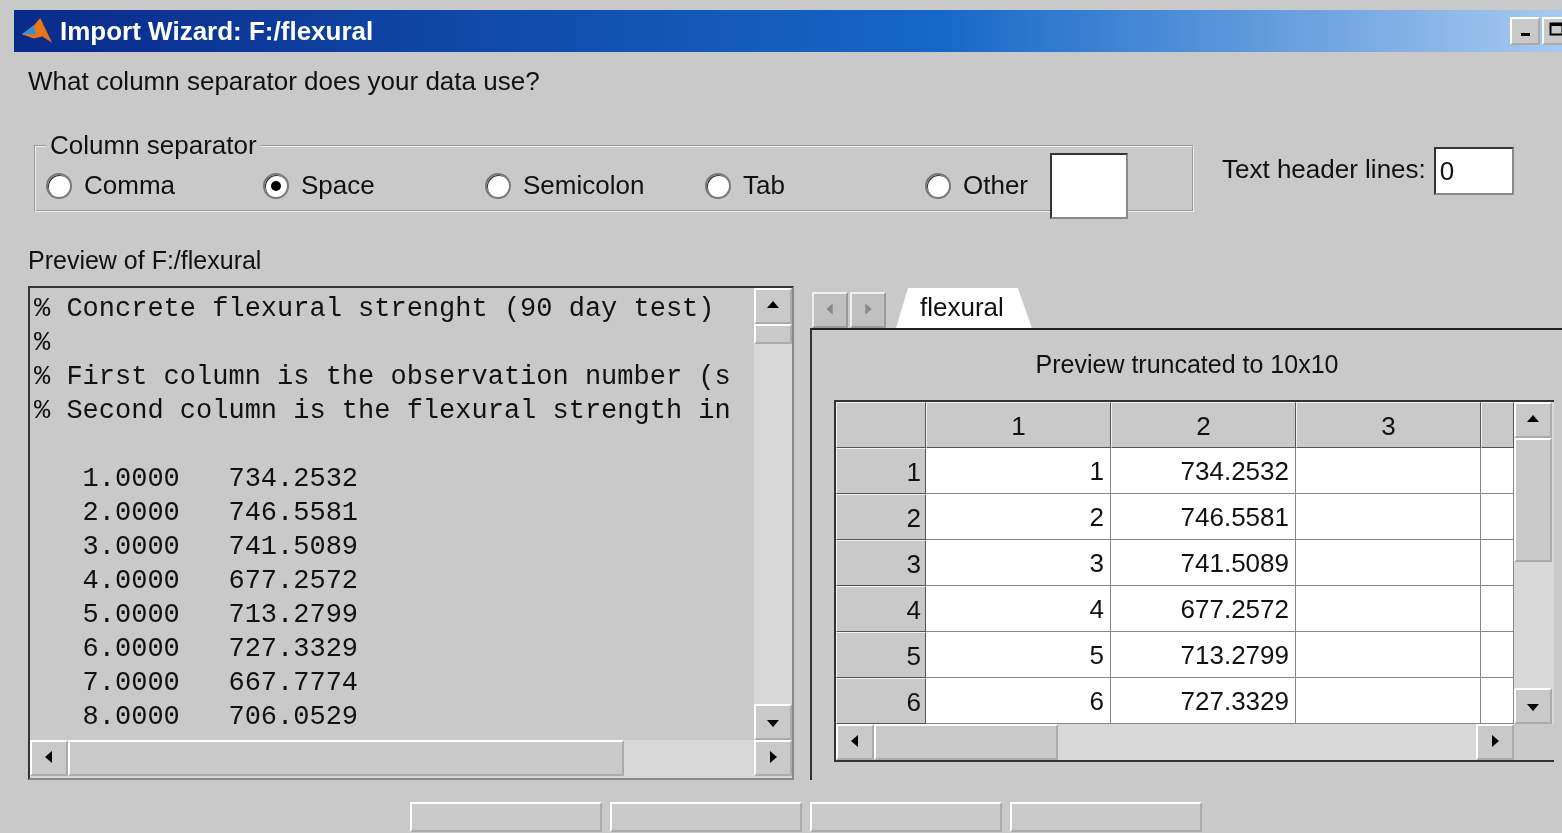  I want to click on table-cell: 3, so click(1018, 563).